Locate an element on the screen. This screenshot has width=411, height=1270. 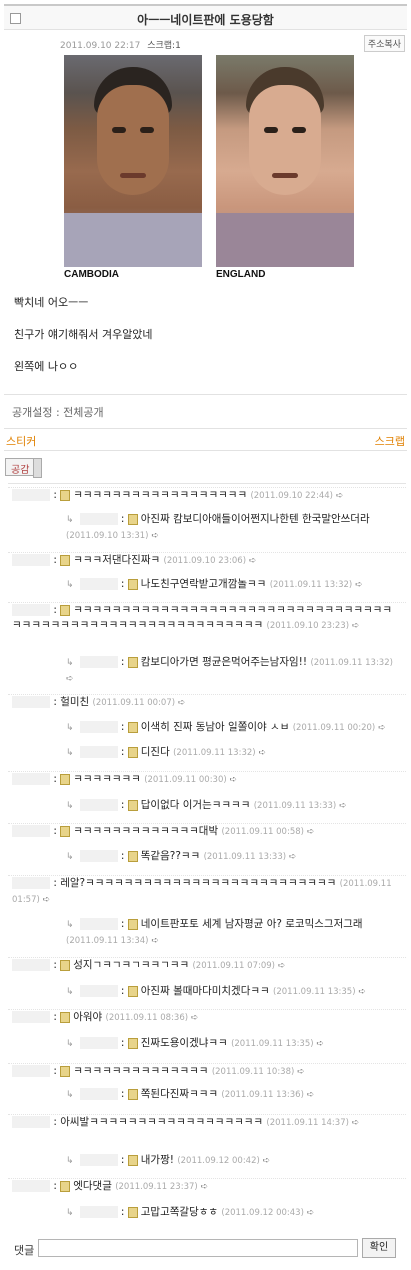
comment-date: (2011.09.11 00:20) is located at coordinates (334, 728).